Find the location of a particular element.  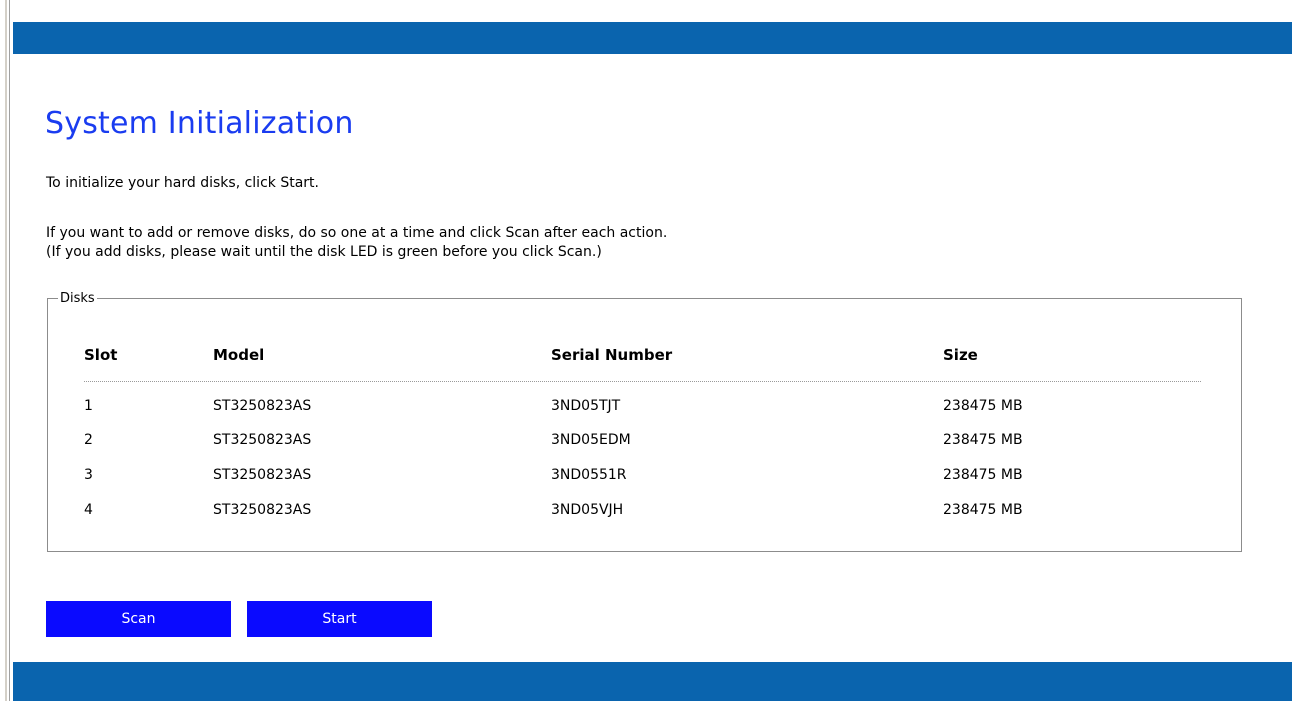

column-header-serial: Serial Number is located at coordinates (612, 355).